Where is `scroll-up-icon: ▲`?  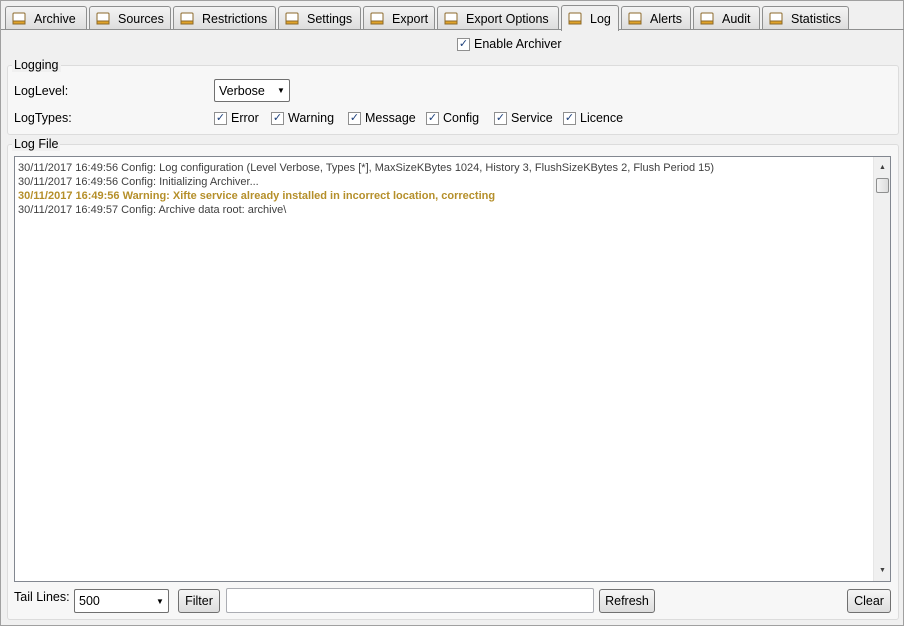 scroll-up-icon: ▲ is located at coordinates (882, 167).